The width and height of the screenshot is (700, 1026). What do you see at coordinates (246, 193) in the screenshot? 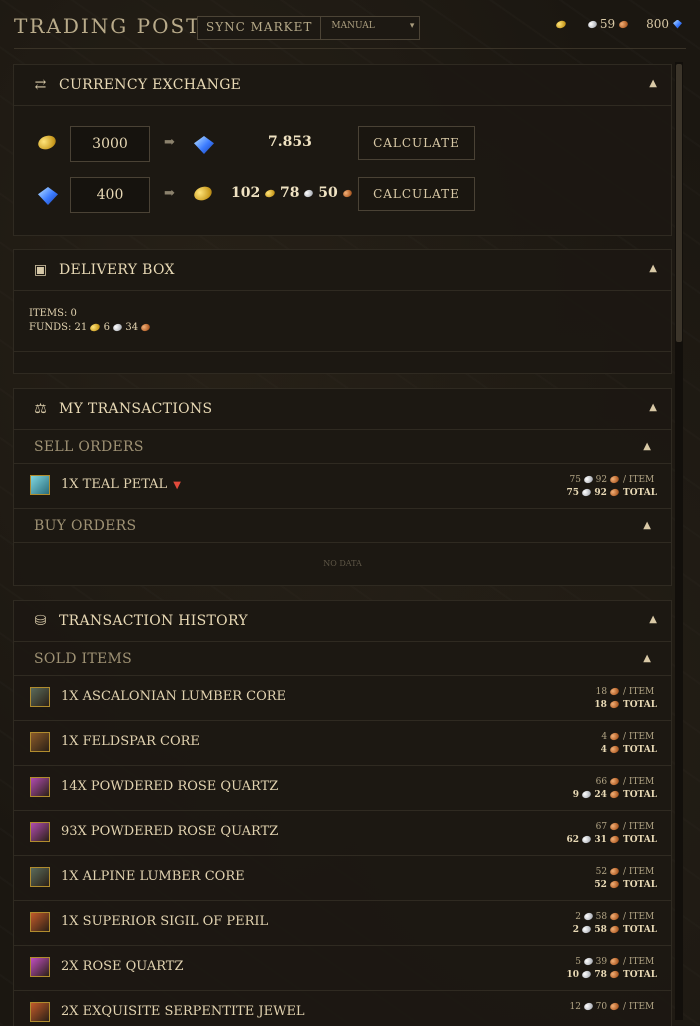
I see `result-gold: 102` at bounding box center [246, 193].